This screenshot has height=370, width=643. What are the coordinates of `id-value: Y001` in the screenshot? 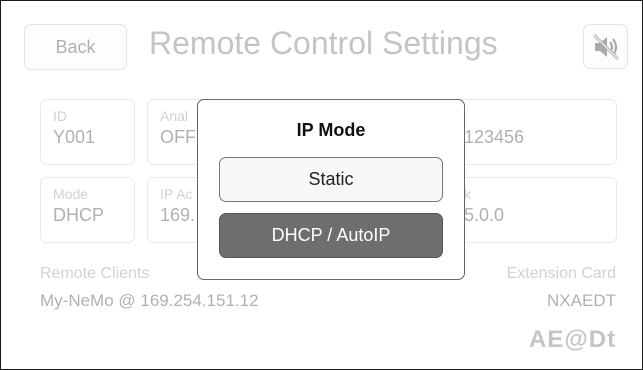 It's located at (74, 137).